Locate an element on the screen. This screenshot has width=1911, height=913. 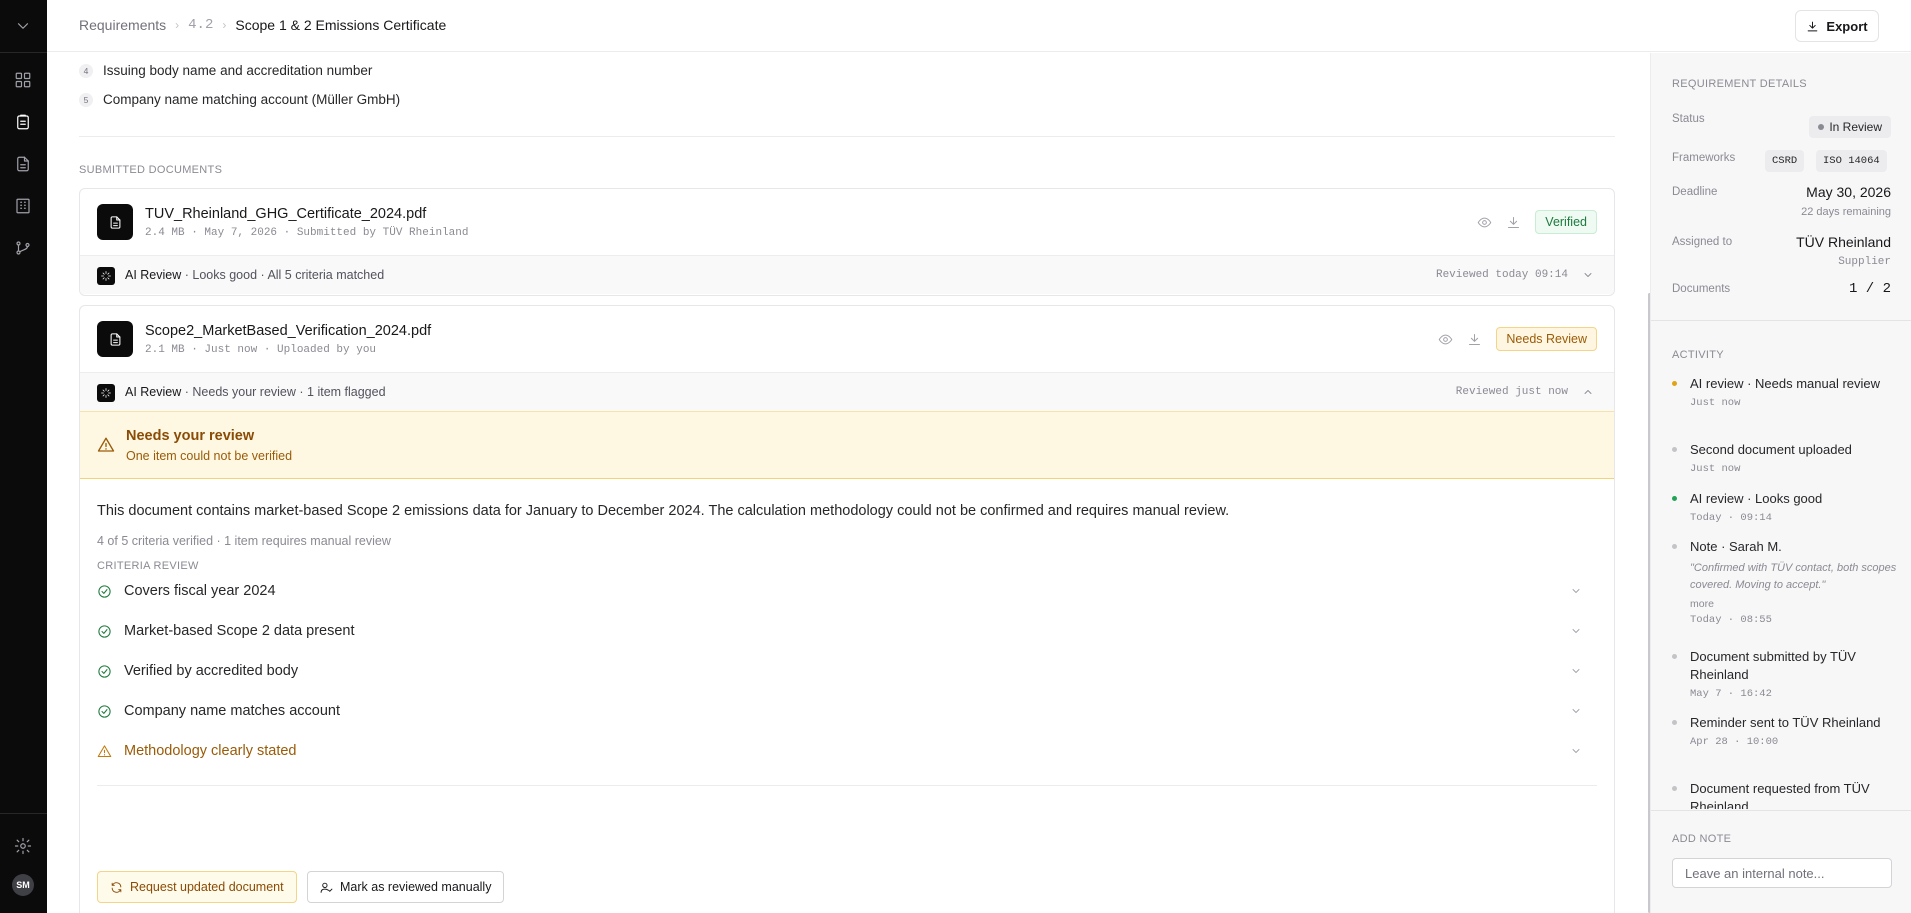
ai-review-meta: Reviewed just now is located at coordinates (1525, 392).